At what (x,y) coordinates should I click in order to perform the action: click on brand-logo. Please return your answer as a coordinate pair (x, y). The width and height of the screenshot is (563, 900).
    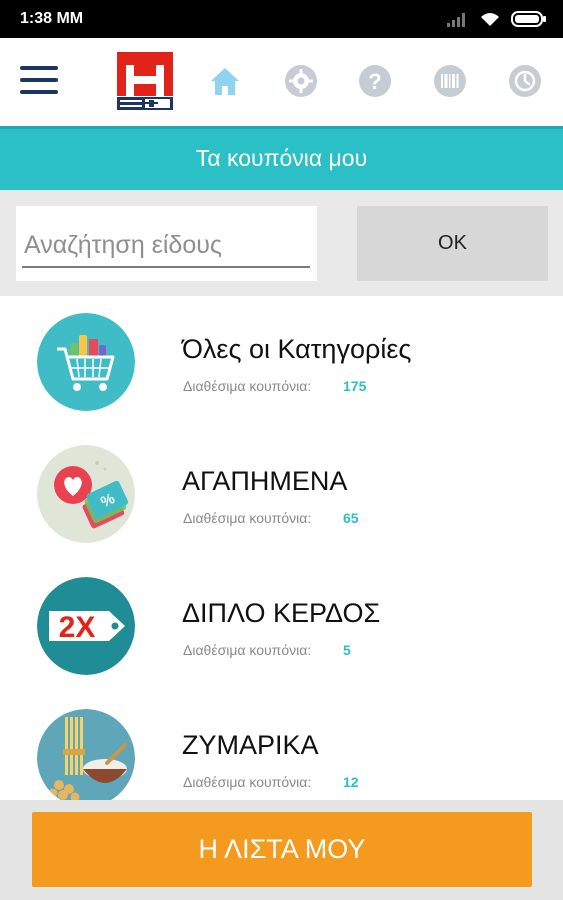
    Looking at the image, I should click on (145, 81).